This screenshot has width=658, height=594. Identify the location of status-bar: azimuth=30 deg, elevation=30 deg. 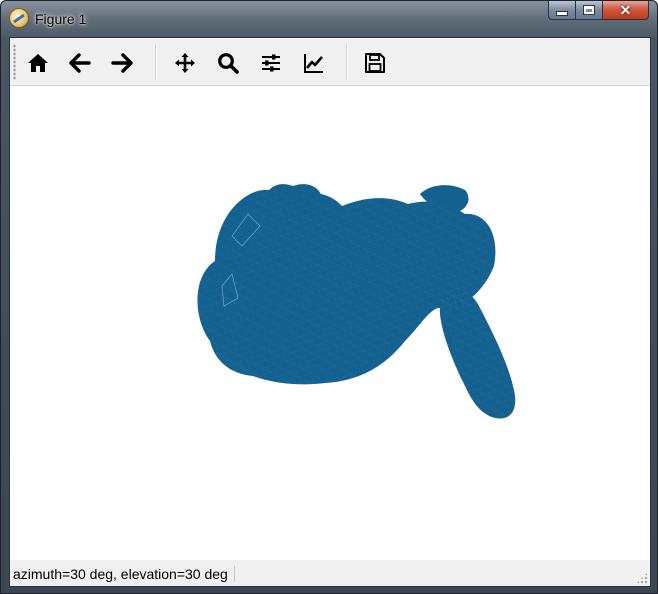
(330, 573).